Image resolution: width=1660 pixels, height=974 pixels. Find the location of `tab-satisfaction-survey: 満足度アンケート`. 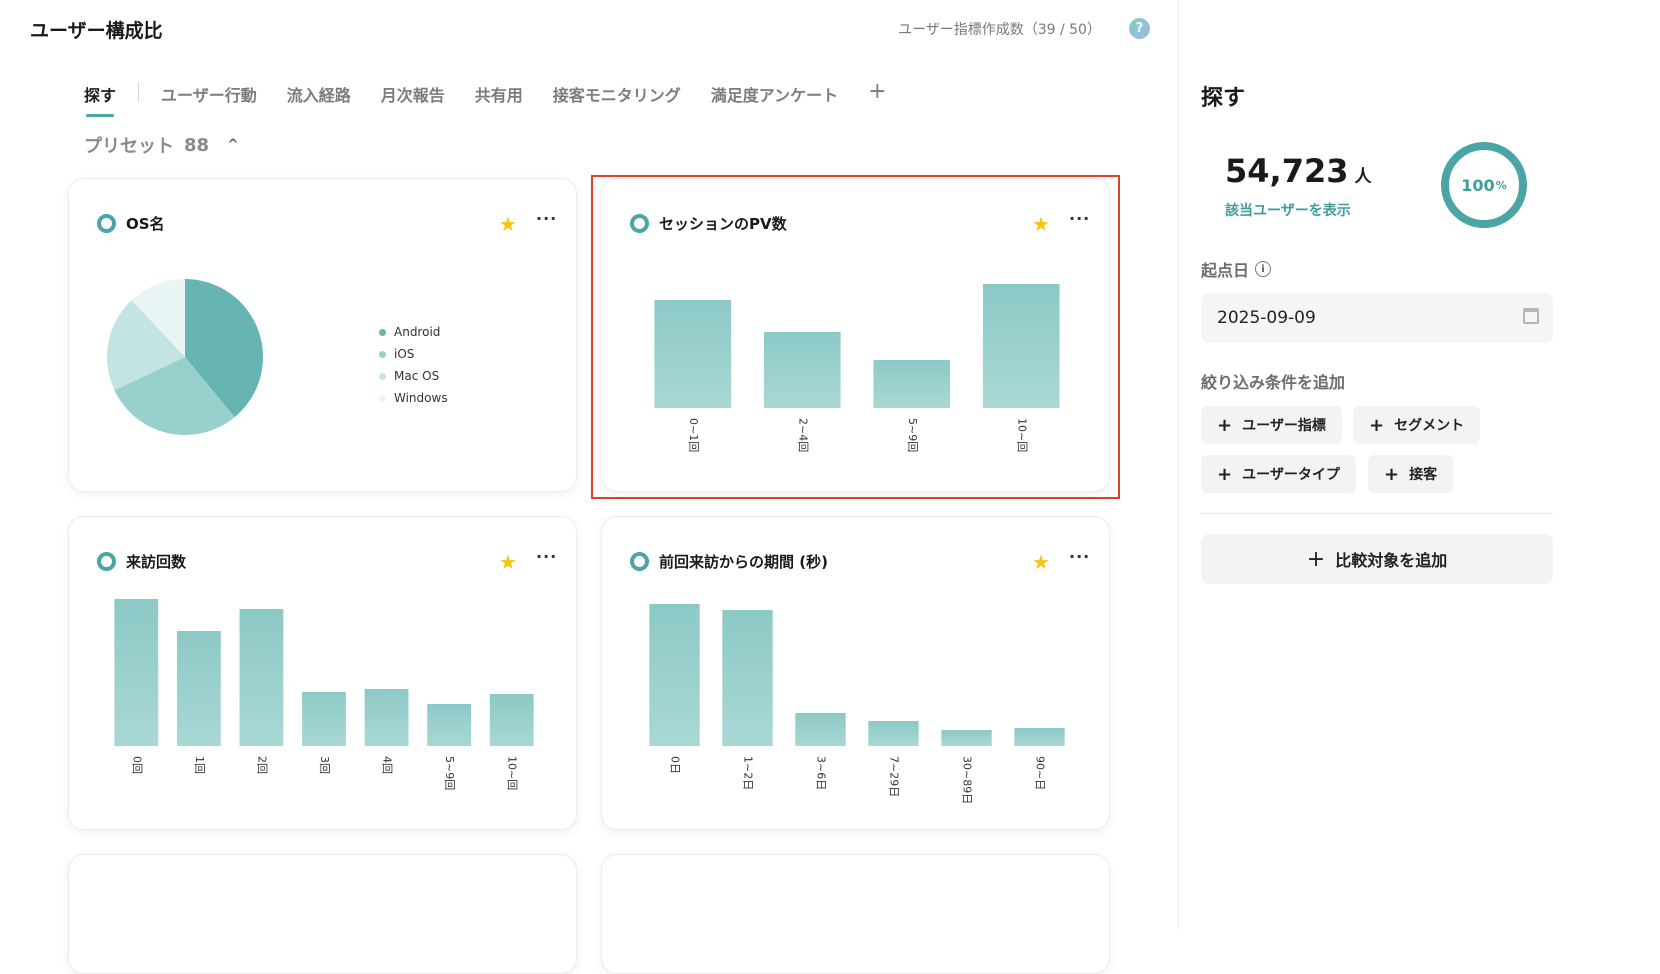

tab-satisfaction-survey: 満足度アンケート is located at coordinates (774, 94).